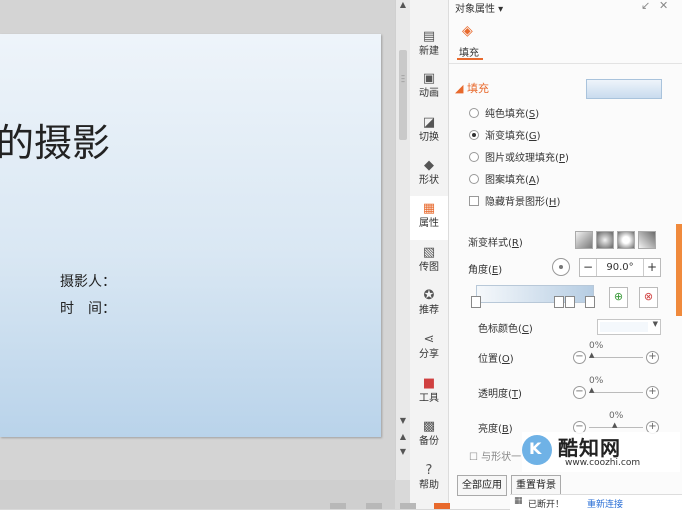 The height and width of the screenshot is (510, 682). What do you see at coordinates (429, 137) in the screenshot?
I see `tab-label: 切换` at bounding box center [429, 137].